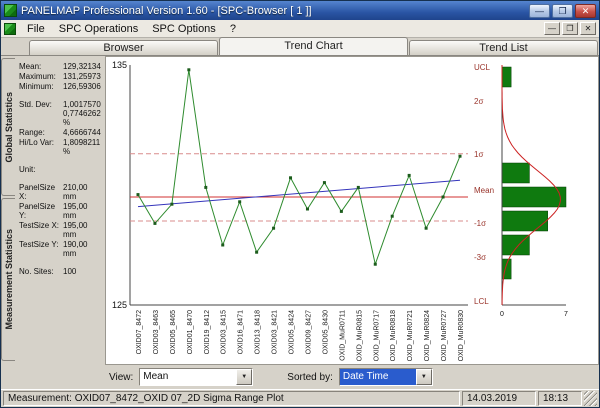 This screenshot has width=600, height=408. Describe the element at coordinates (485, 209) in the screenshot. I see `sigma-axis: UCL 2σ 1σ Mean -1σ -3σ LCL` at that location.